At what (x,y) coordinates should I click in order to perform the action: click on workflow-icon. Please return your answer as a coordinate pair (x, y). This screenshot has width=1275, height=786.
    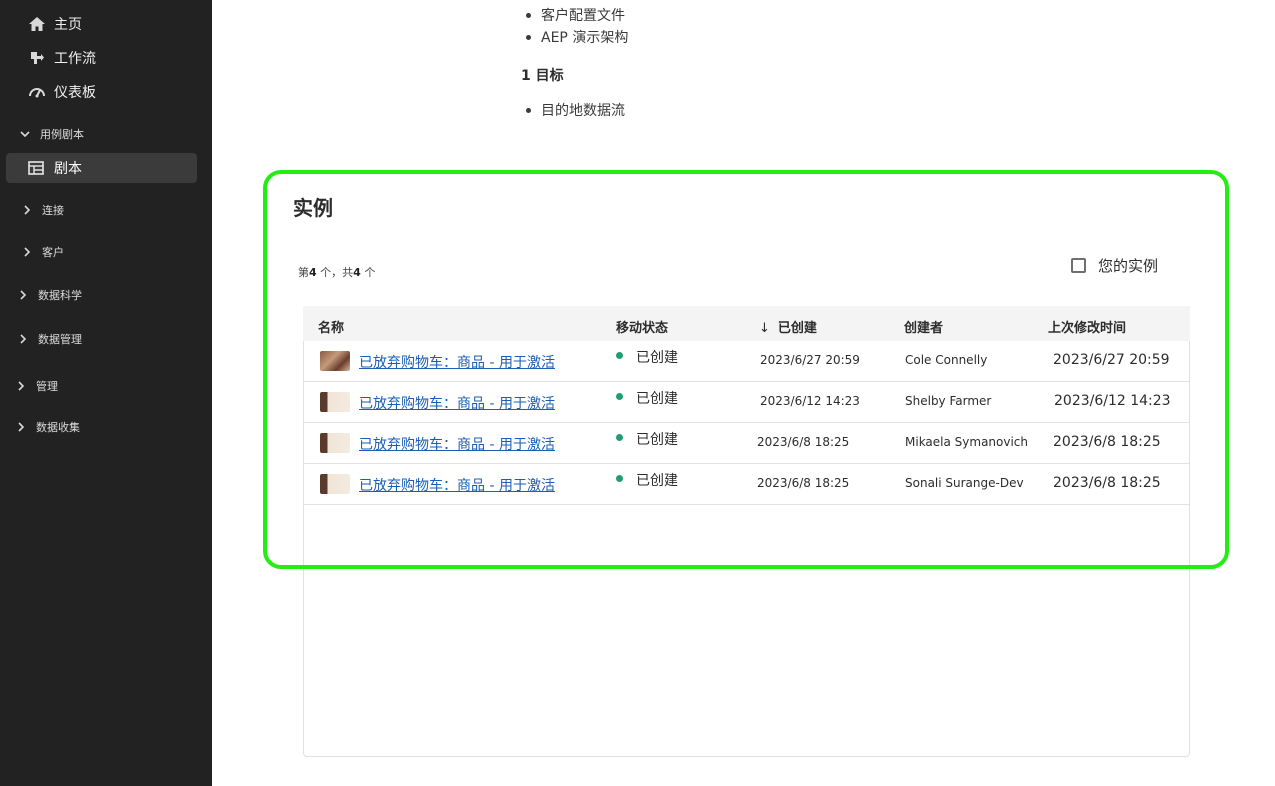
    Looking at the image, I should click on (37, 58).